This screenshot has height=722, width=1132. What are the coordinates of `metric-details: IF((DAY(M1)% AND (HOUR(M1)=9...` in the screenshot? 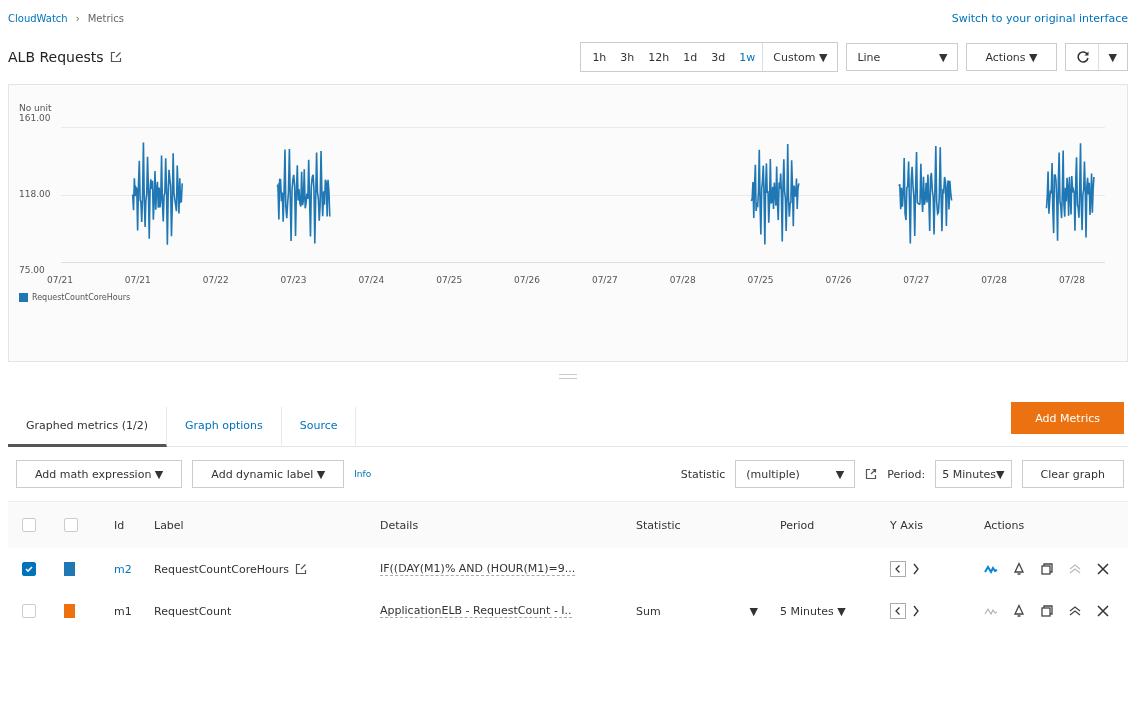 It's located at (478, 569).